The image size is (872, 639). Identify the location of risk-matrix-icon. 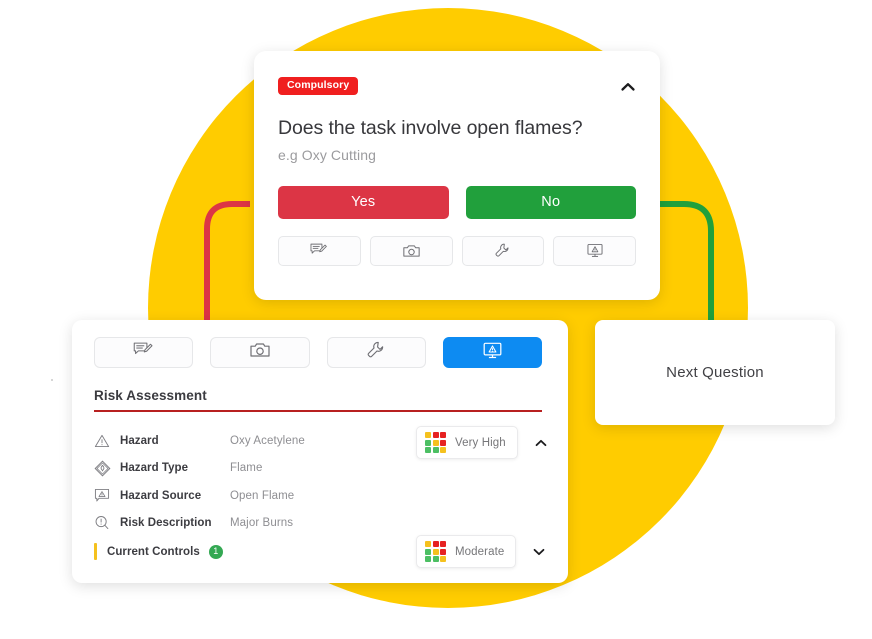
(435, 442).